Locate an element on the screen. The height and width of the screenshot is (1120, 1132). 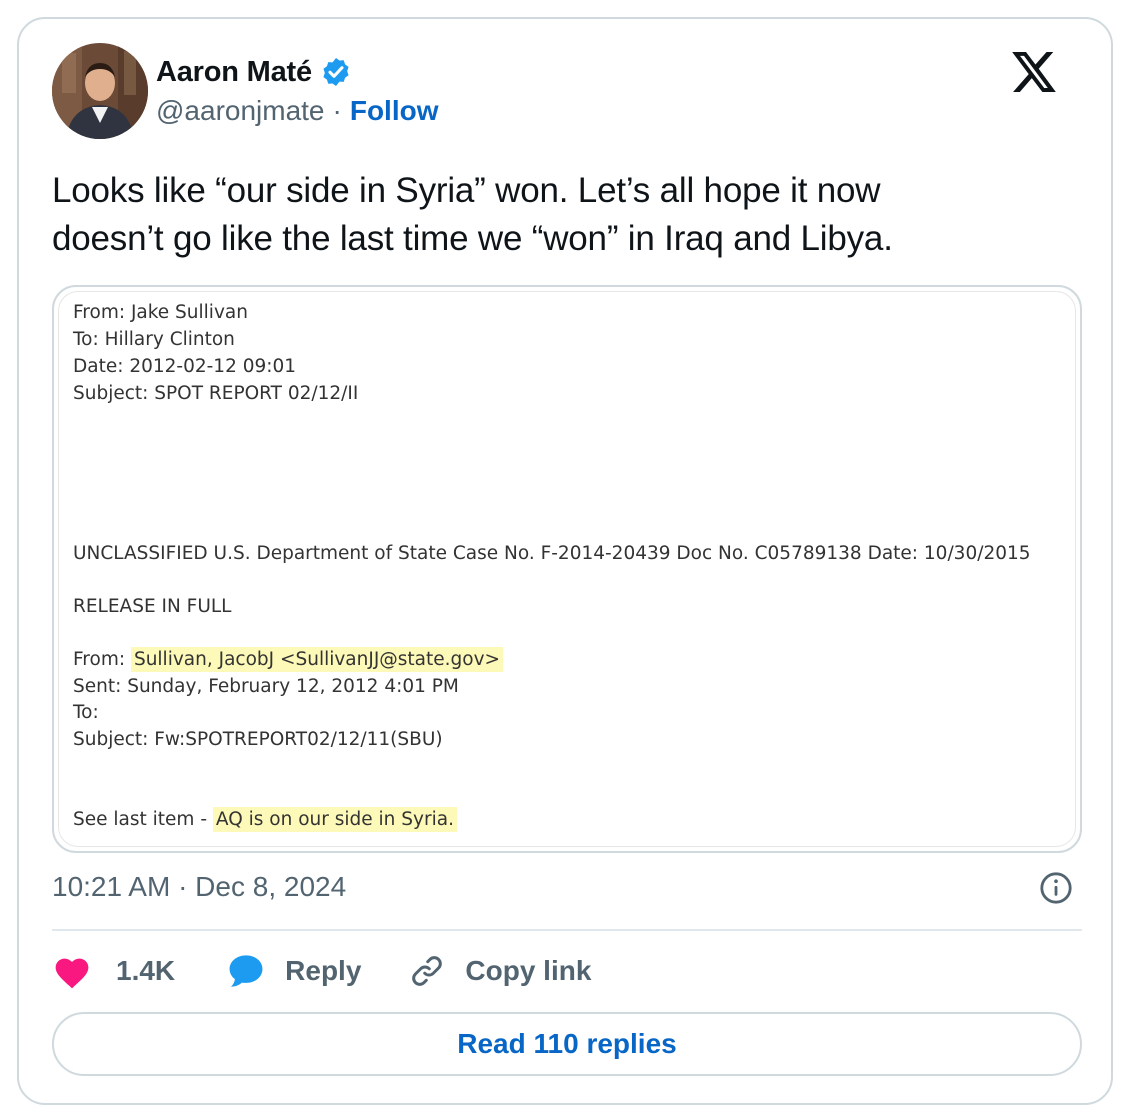
email-subject: Subject: Fw:SPOTREPORT02/12/11(SBU) is located at coordinates (258, 739).